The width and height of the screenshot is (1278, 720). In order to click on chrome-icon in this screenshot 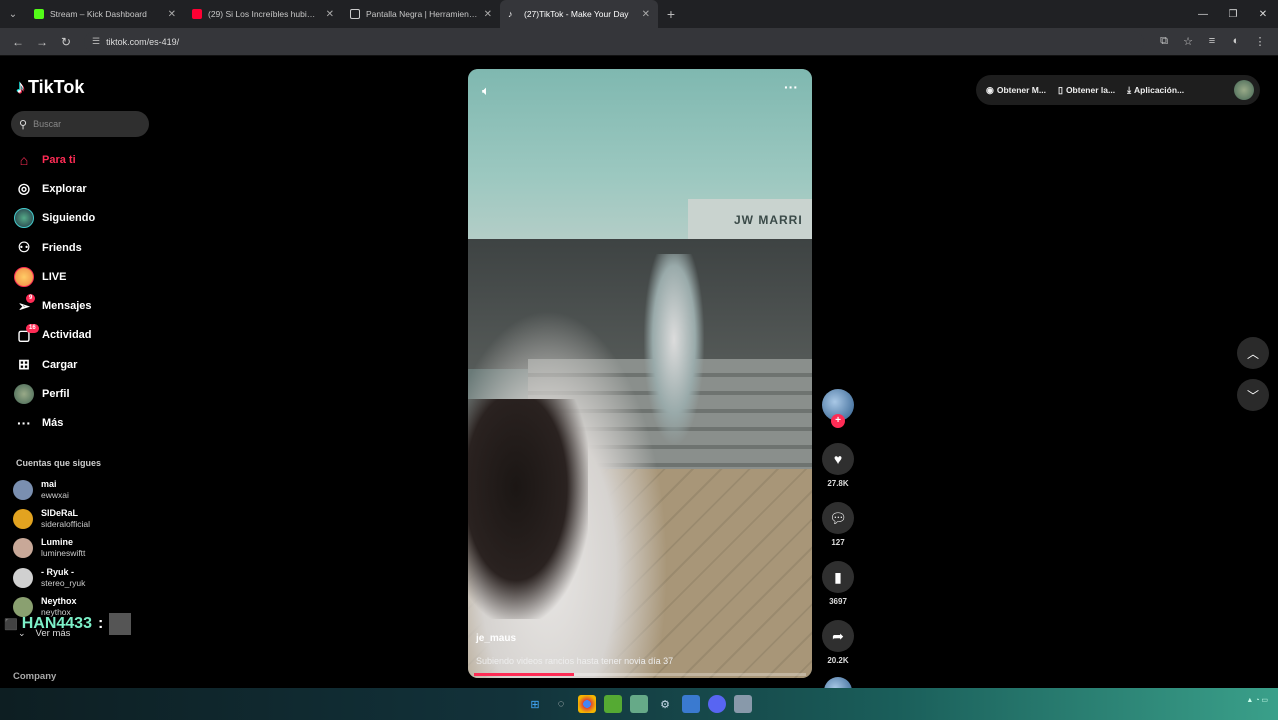, I will do `click(587, 704)`.